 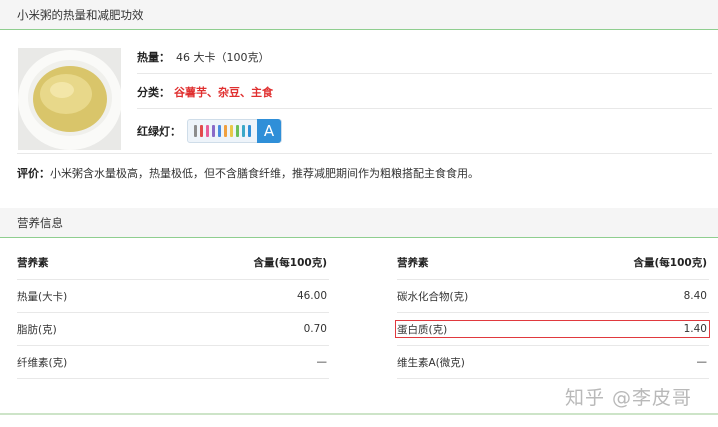 I want to click on section-title-calories: 小米粥的热量和减肥功效, so click(x=359, y=15).